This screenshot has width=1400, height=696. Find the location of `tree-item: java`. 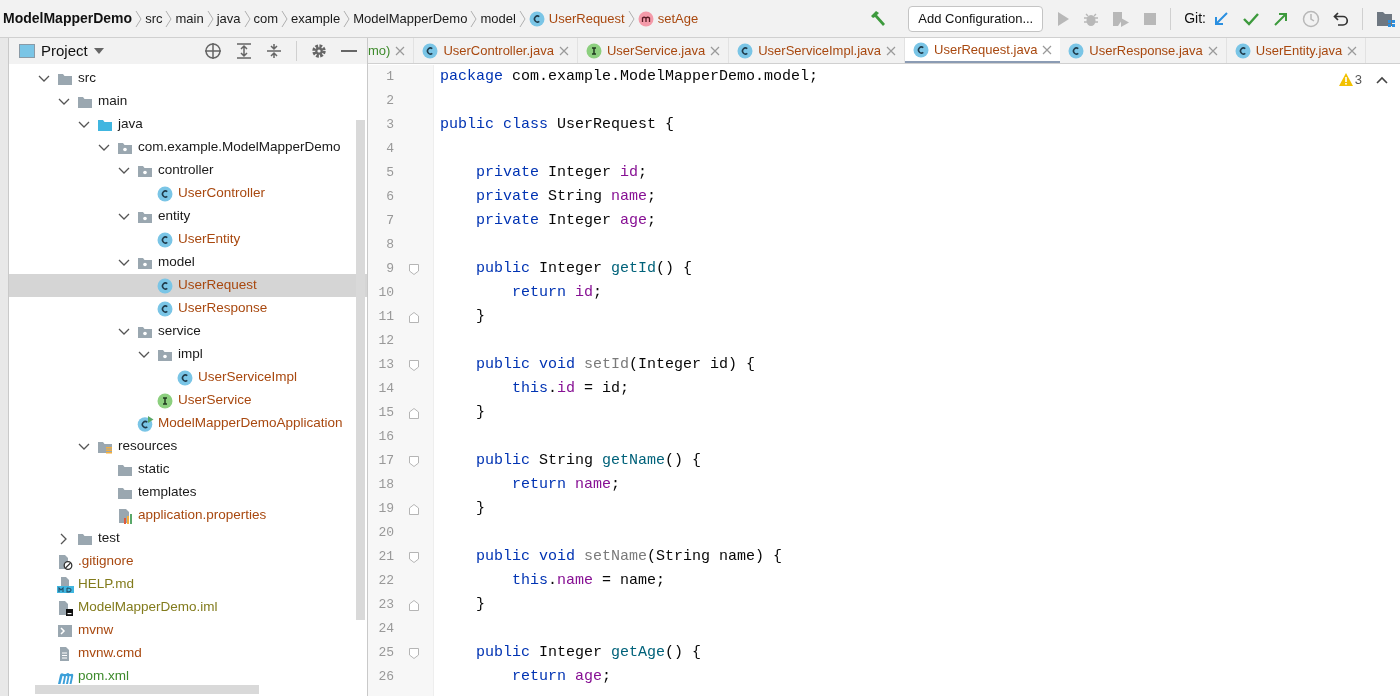

tree-item: java is located at coordinates (188, 124).